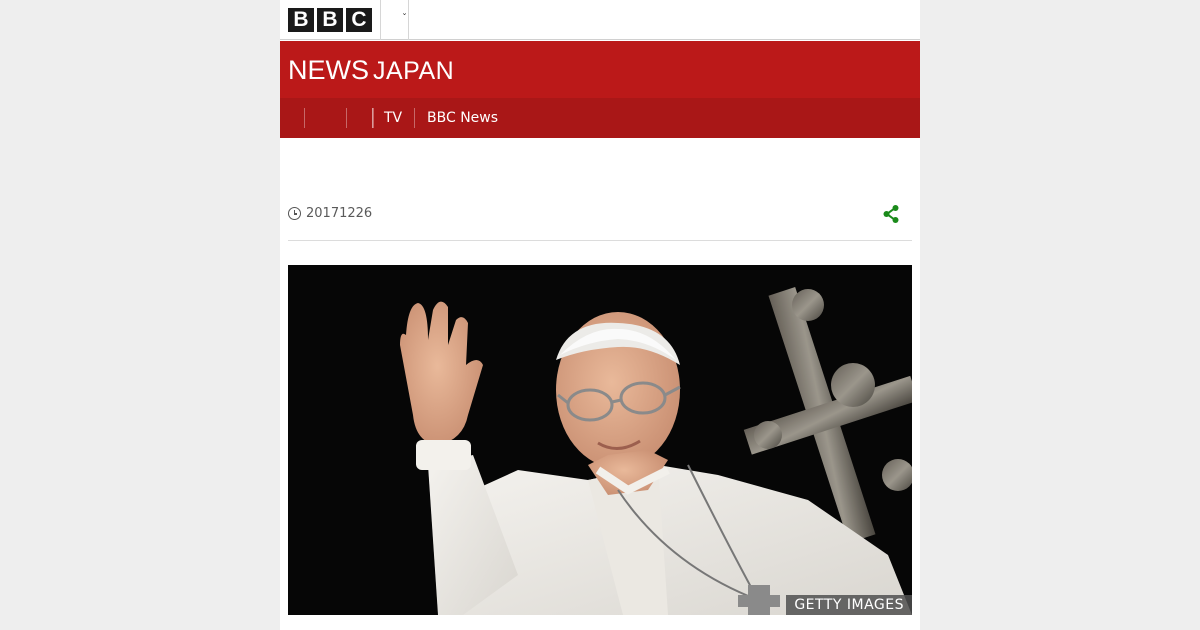  I want to click on section-nav: TV BBC News, so click(600, 118).